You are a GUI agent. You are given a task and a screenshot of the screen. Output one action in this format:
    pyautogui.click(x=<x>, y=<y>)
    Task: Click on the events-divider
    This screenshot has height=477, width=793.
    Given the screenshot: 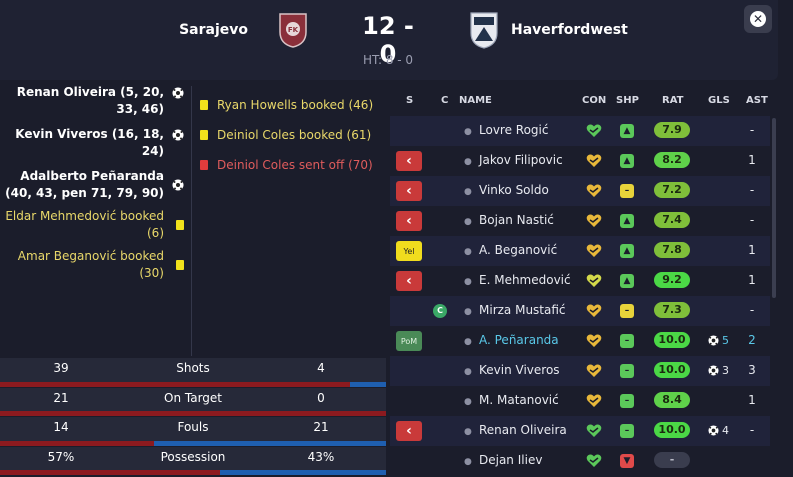 What is the action you would take?
    pyautogui.click(x=191, y=221)
    